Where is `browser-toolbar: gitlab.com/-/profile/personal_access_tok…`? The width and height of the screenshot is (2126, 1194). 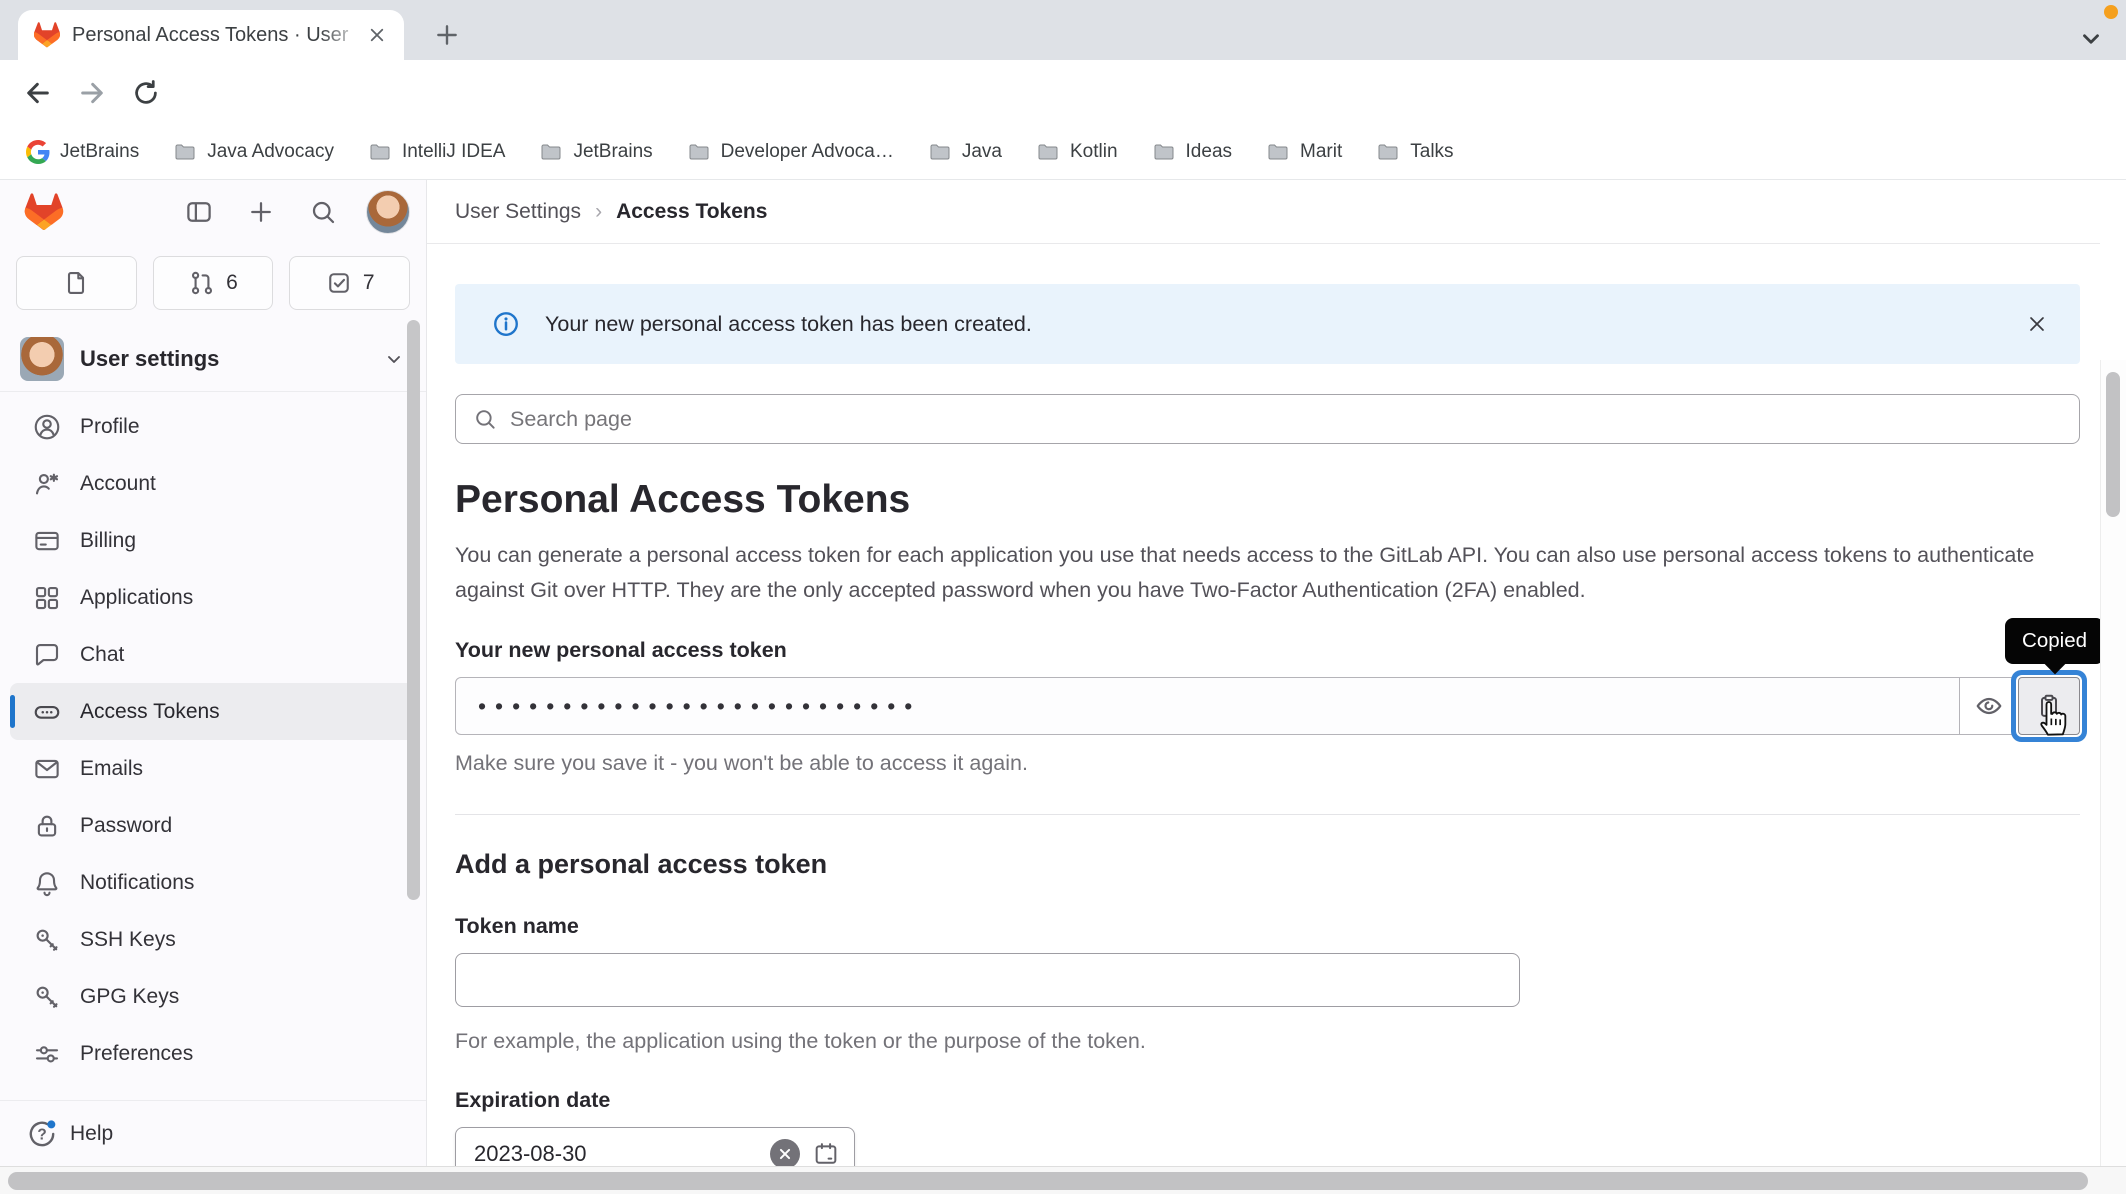 browser-toolbar: gitlab.com/-/profile/personal_access_tok… is located at coordinates (1063, 119).